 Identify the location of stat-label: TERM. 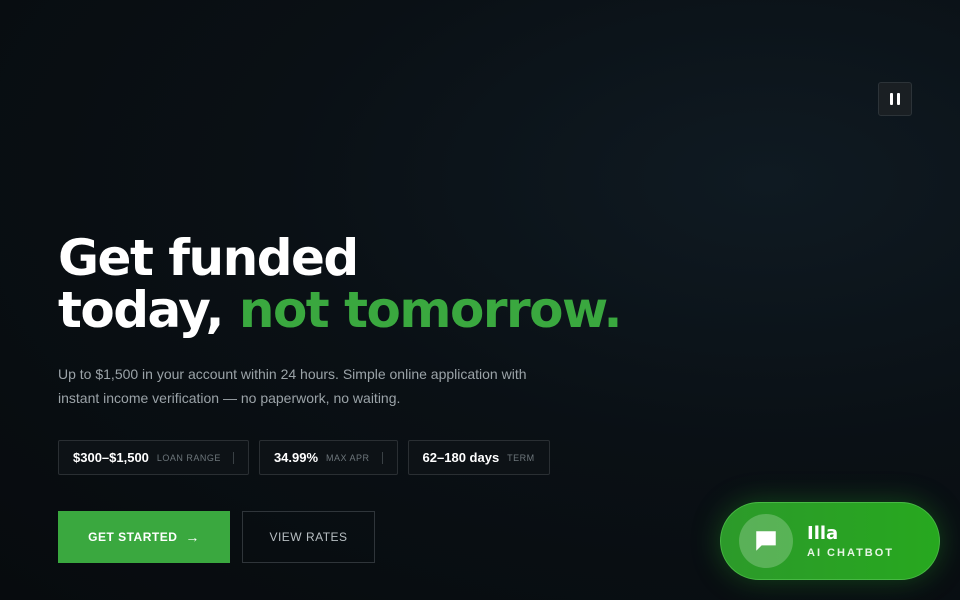
(521, 457).